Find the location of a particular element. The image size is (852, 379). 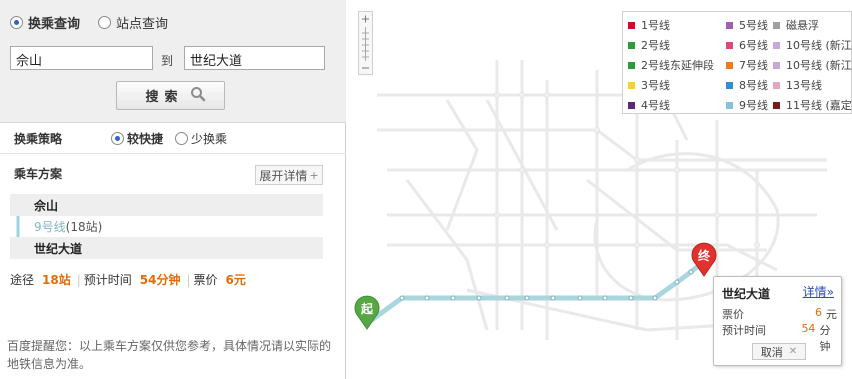

legend-item: 6号线 is located at coordinates (747, 45).